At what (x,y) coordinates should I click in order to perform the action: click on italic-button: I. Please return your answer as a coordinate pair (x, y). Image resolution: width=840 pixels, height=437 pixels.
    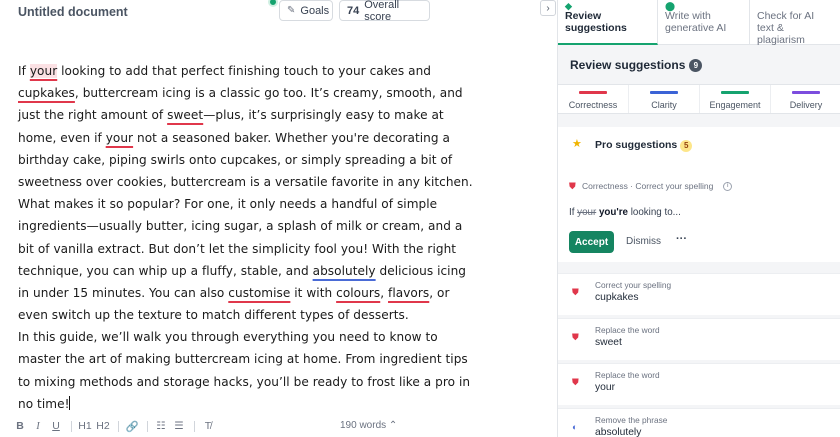
    Looking at the image, I should click on (38, 426).